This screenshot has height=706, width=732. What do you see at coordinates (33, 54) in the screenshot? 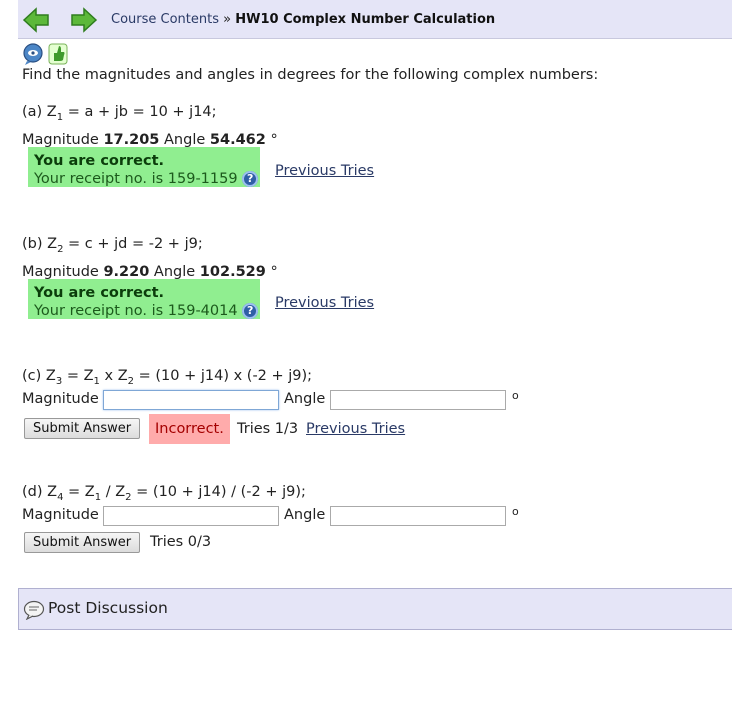
I see `feedback-icon` at bounding box center [33, 54].